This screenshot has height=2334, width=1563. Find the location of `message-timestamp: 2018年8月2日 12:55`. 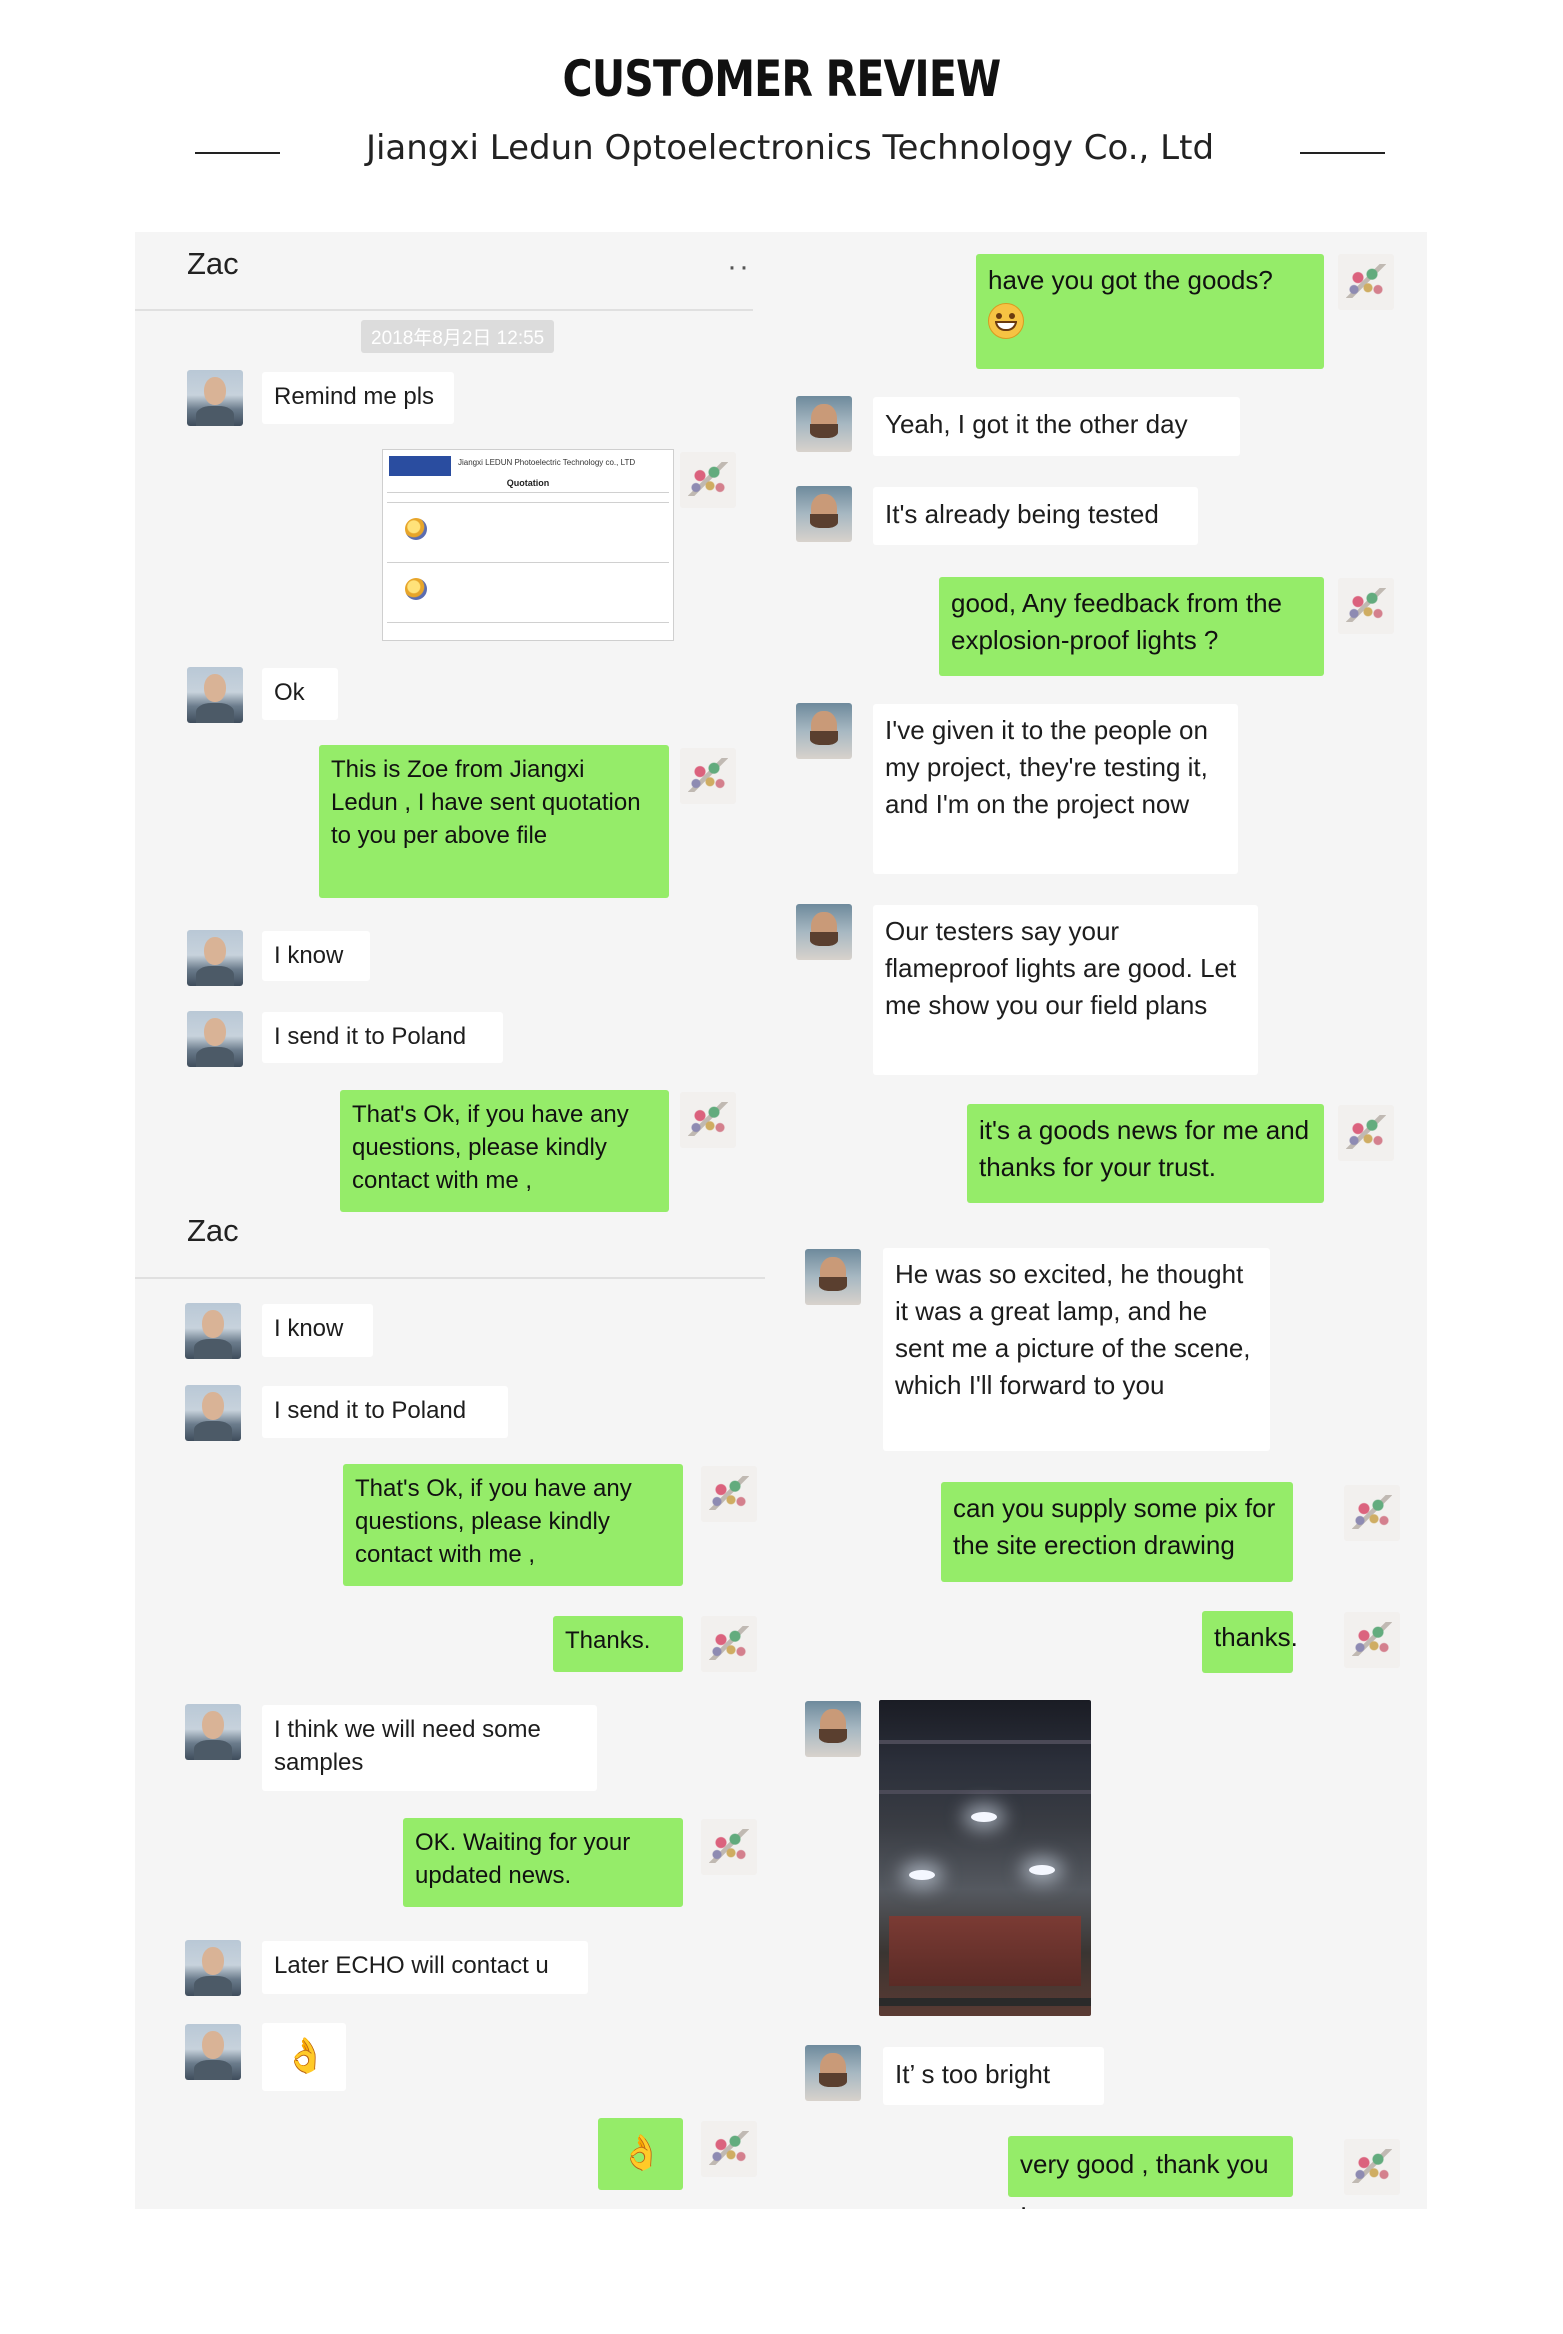

message-timestamp: 2018年8月2日 12:55 is located at coordinates (458, 336).